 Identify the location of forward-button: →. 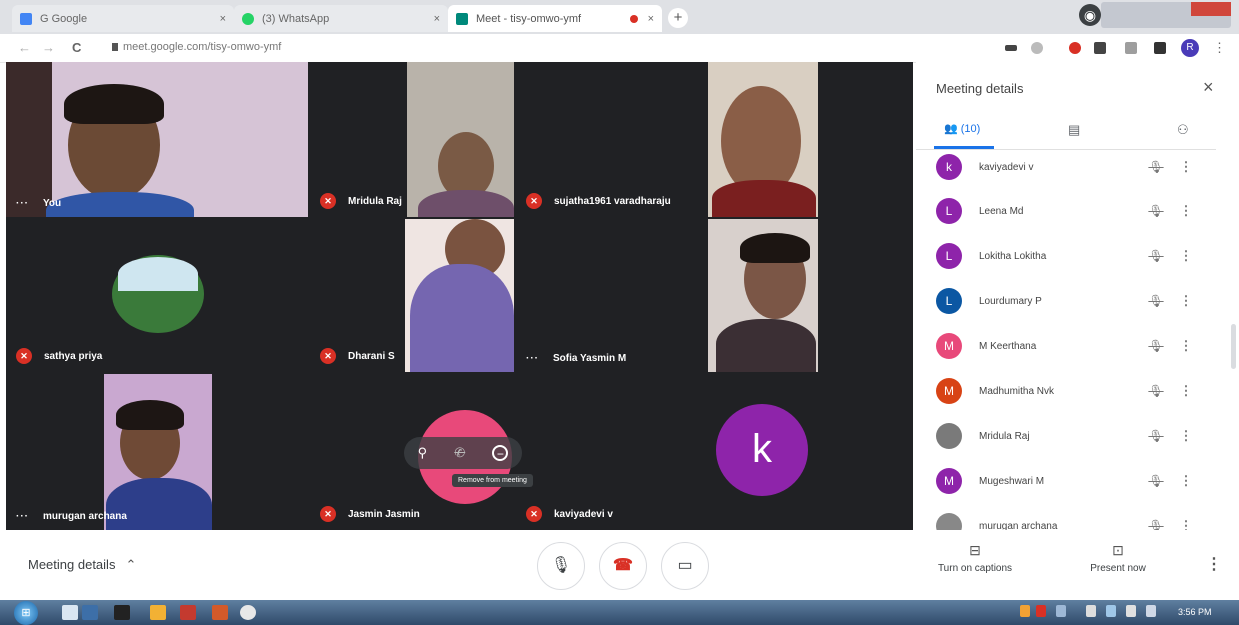
(48, 47).